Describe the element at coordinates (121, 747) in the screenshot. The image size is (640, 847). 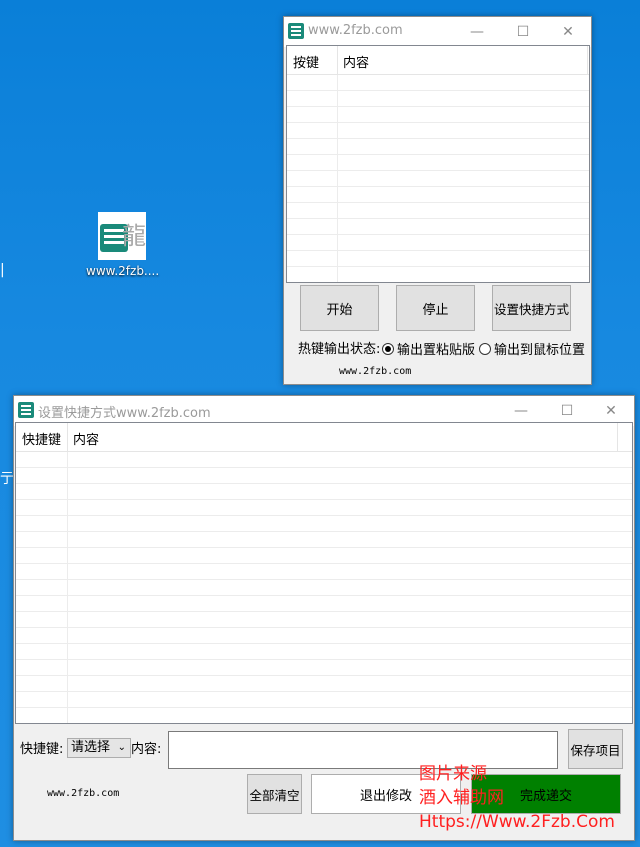
I see `chevron-down-icon: ⌄` at that location.